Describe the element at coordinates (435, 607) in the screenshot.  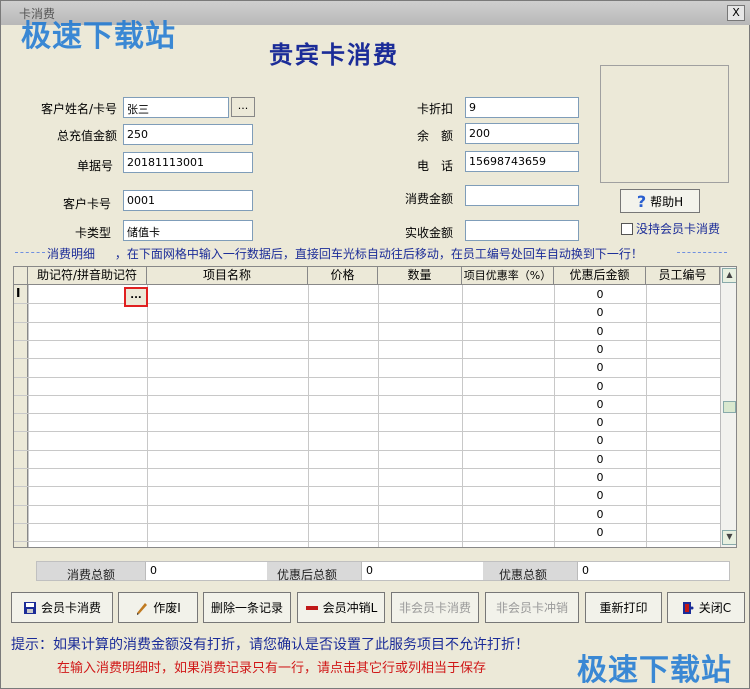
I see `non-member-consume-button: 非会员卡消费` at that location.